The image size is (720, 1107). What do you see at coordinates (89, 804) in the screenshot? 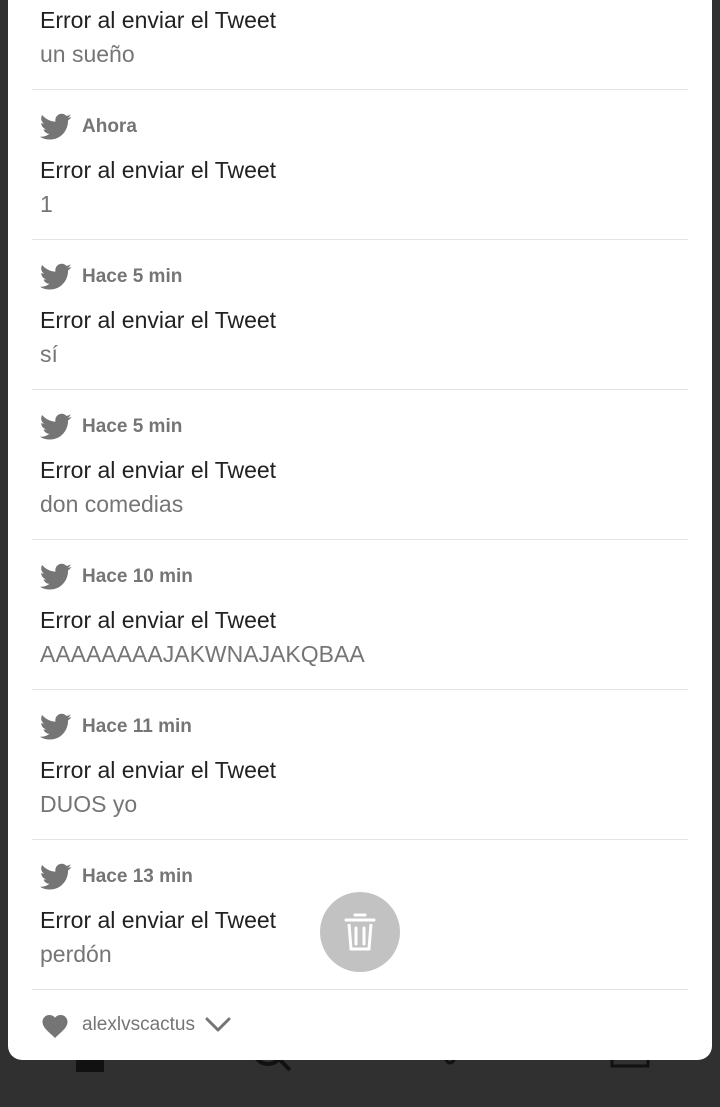
I see `notification-body: DUOS yo` at bounding box center [89, 804].